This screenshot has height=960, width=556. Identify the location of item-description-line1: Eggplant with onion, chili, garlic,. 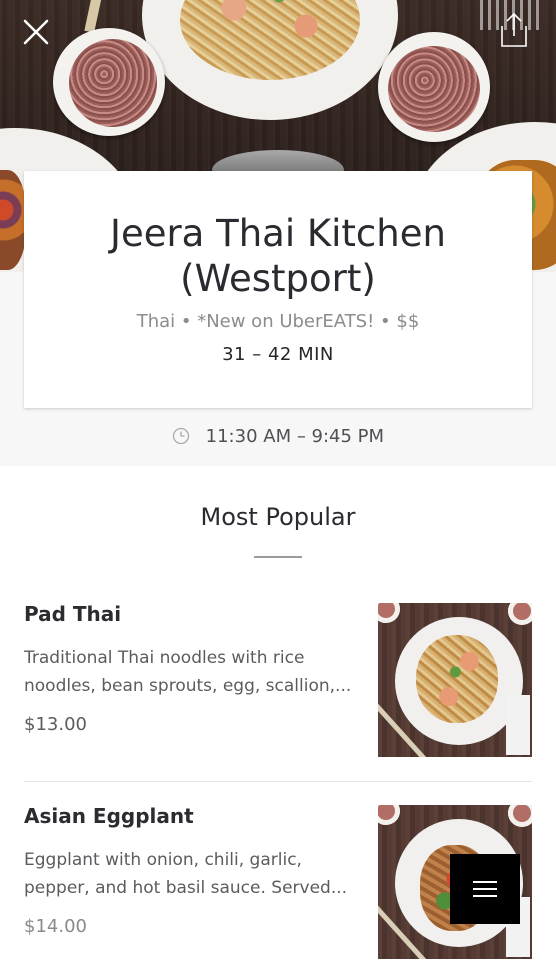
(163, 860).